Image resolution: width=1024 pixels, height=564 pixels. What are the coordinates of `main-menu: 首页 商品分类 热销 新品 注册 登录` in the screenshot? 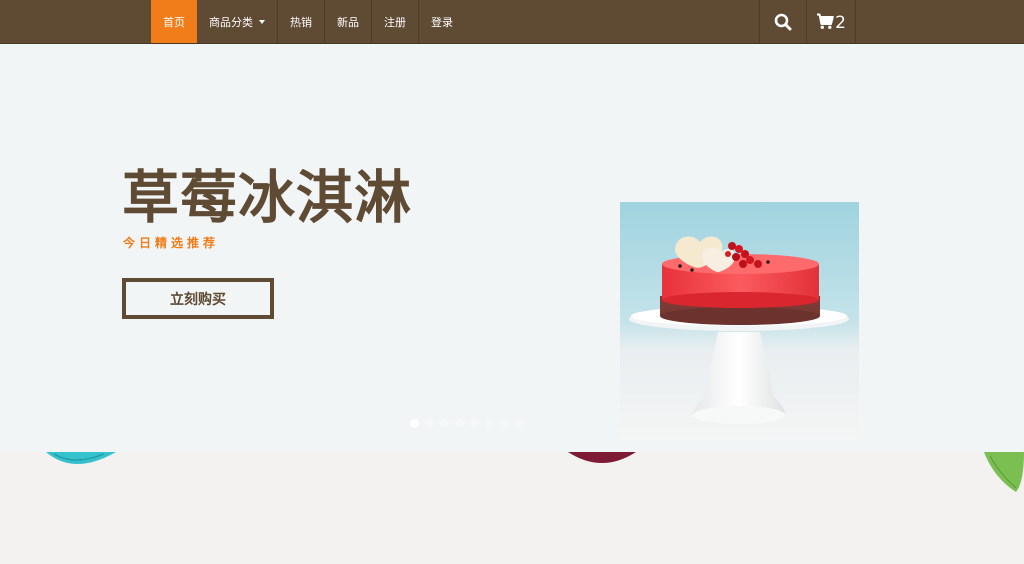 It's located at (308, 21).